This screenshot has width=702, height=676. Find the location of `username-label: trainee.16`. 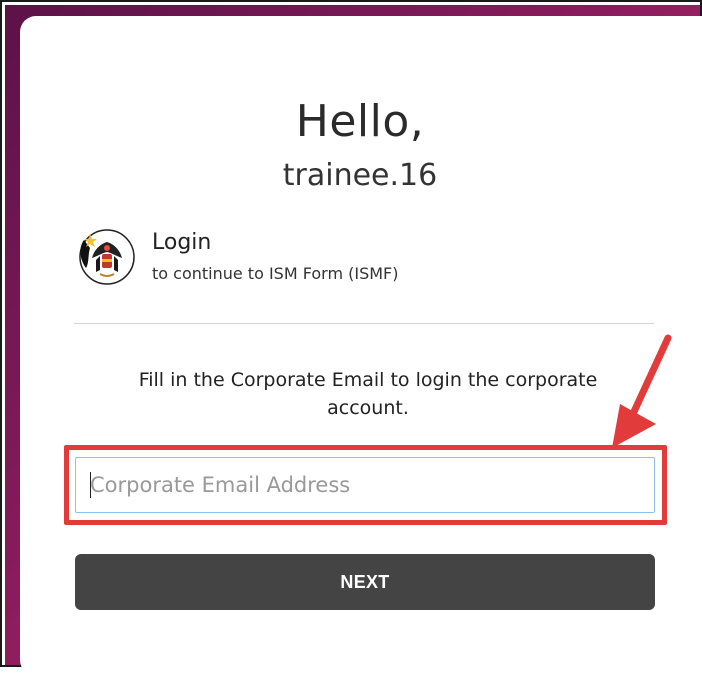

username-label: trainee.16 is located at coordinates (360, 175).